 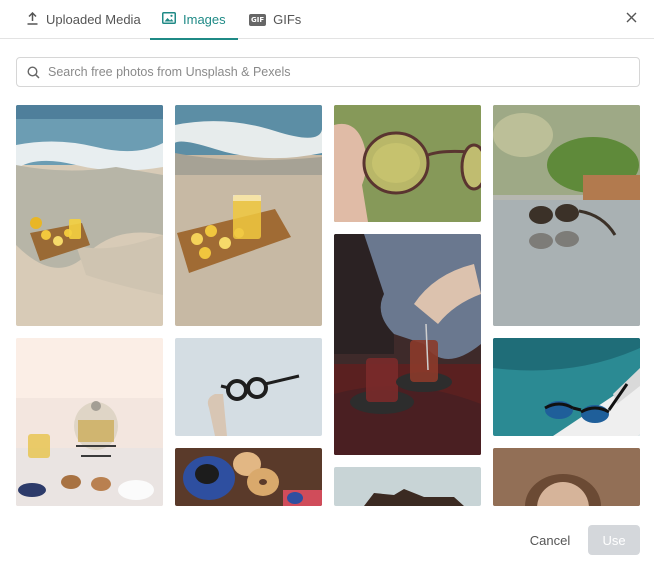 I want to click on image-hand-holding-glasses, so click(x=407, y=163).